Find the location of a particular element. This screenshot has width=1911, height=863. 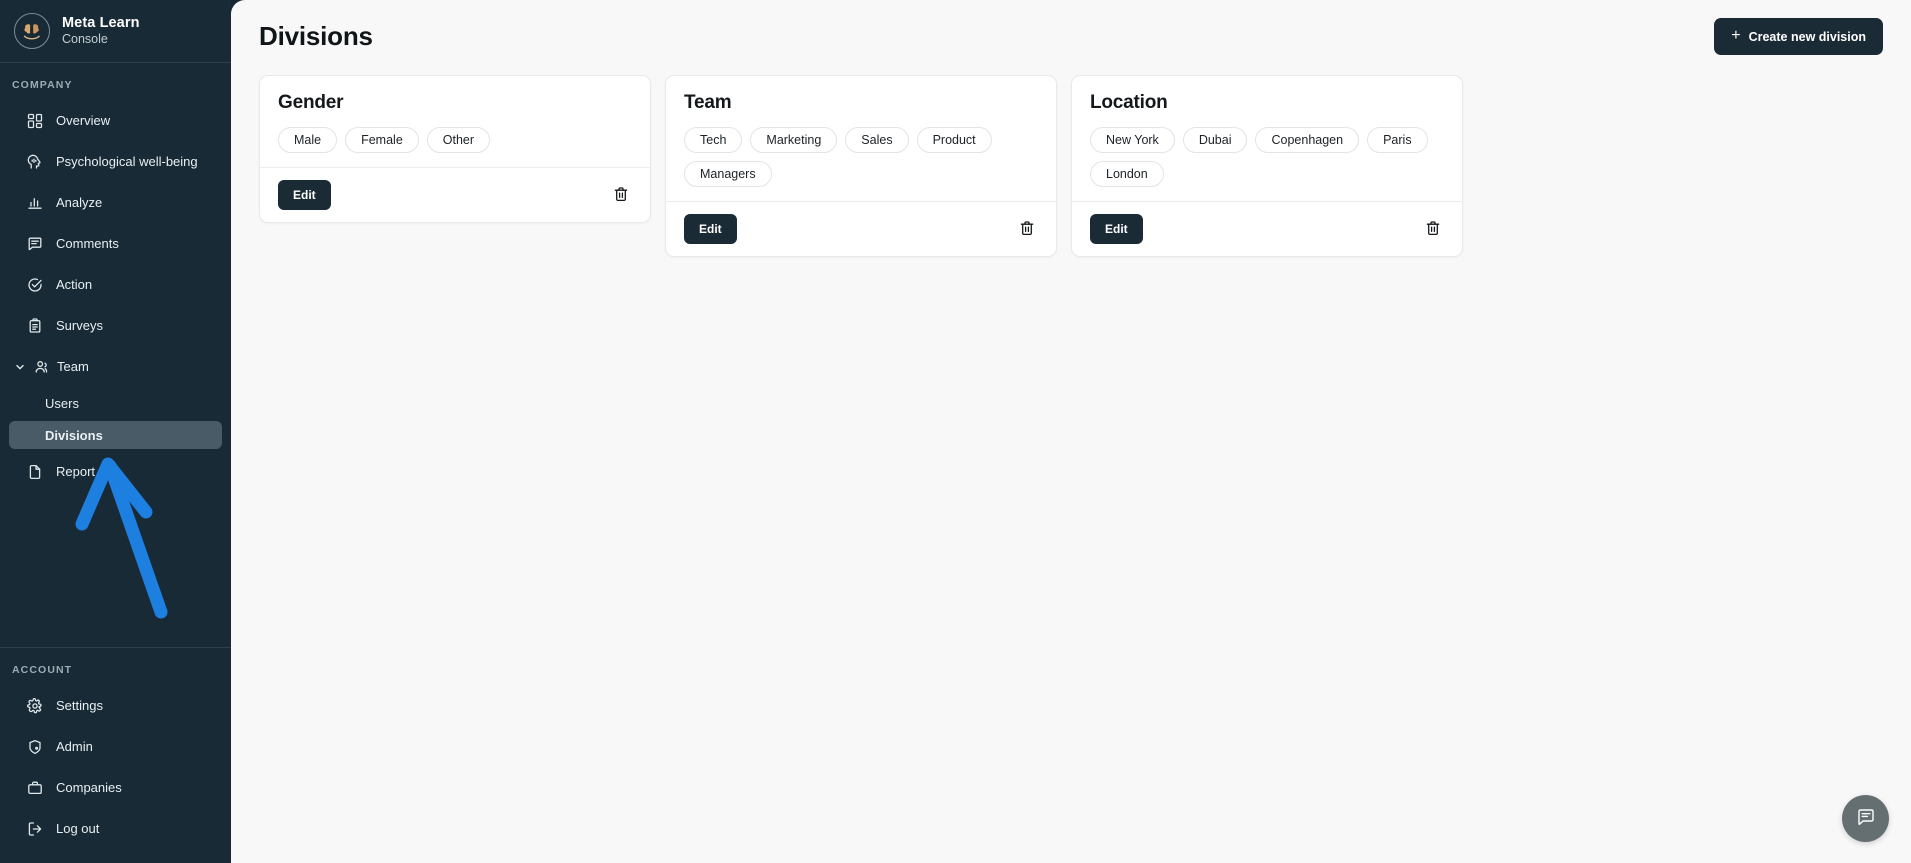

card-title: Gender is located at coordinates (311, 102).